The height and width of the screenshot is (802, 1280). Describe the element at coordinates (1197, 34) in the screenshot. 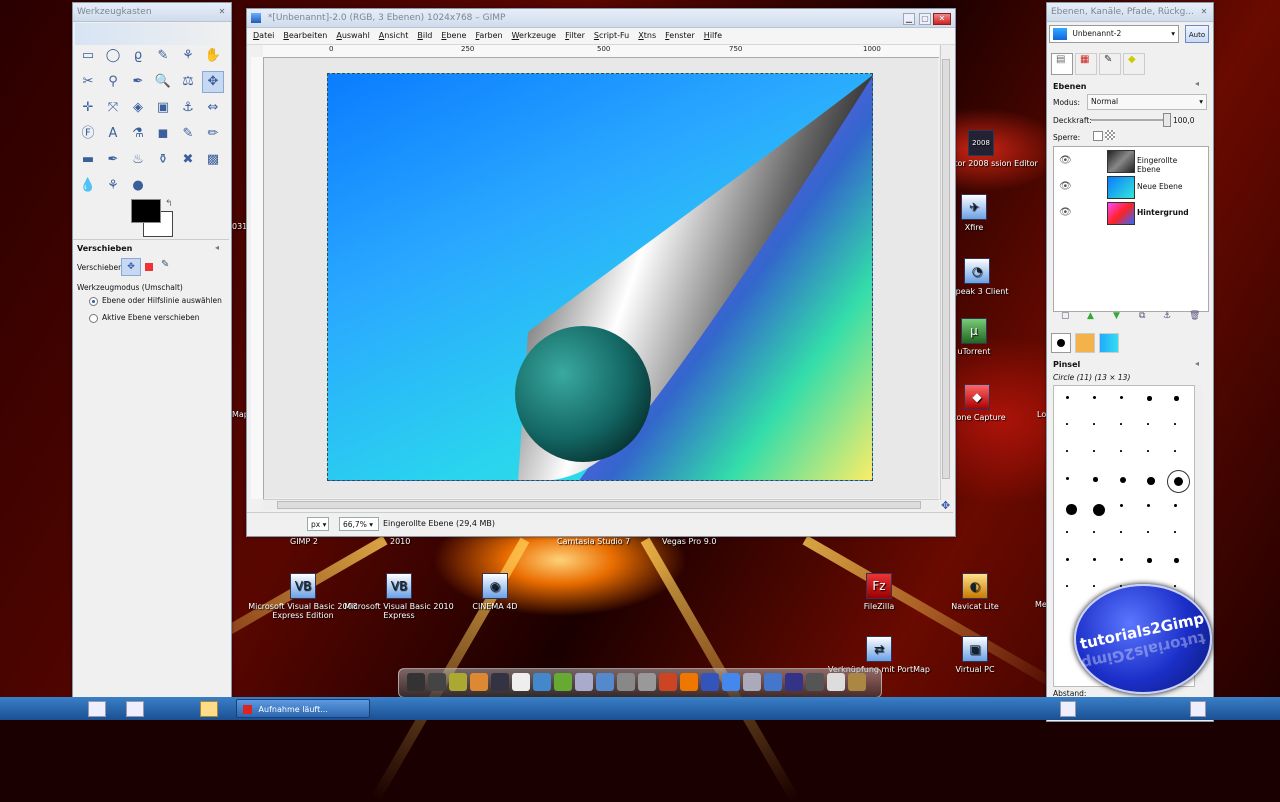

I see `auto-button: Auto` at that location.